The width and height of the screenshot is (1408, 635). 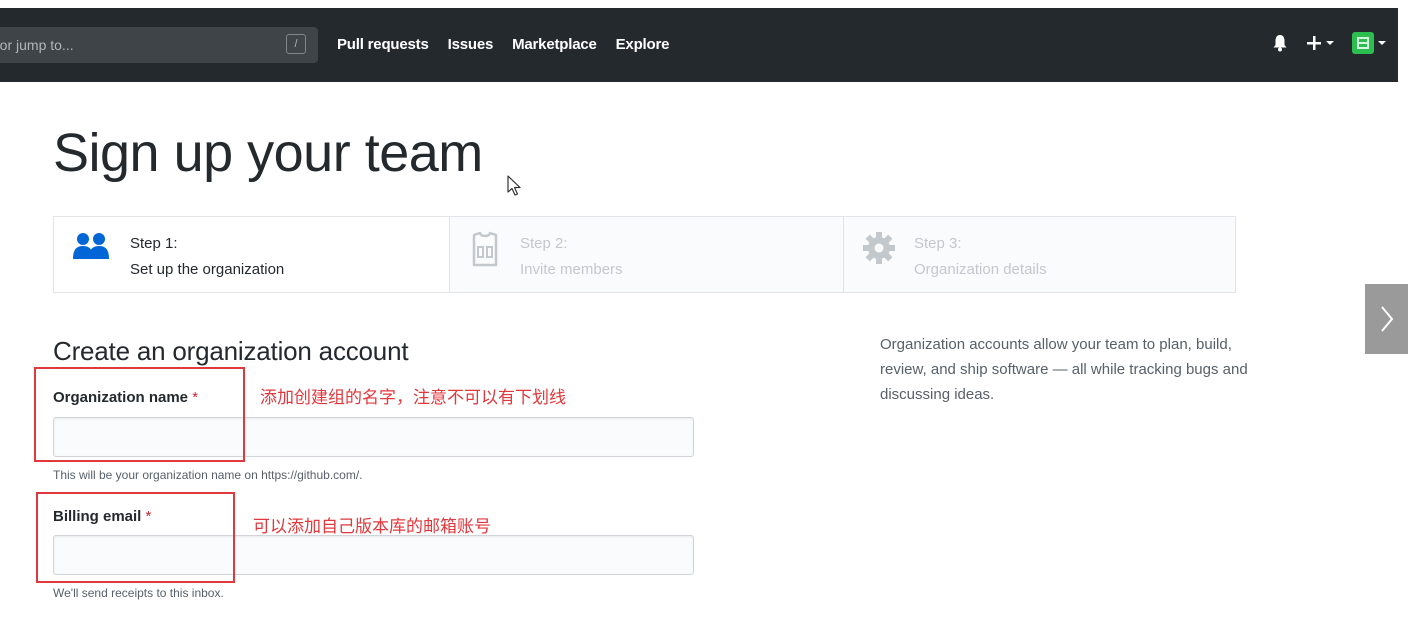 What do you see at coordinates (515, 188) in the screenshot?
I see `mouse-cursor-icon` at bounding box center [515, 188].